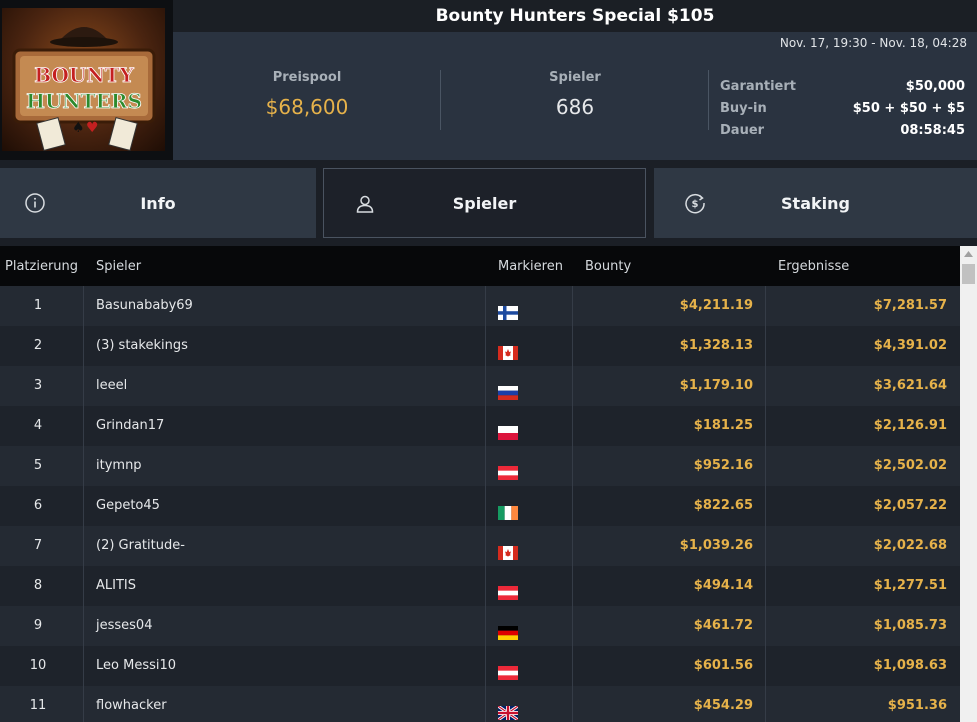 The width and height of the screenshot is (977, 722). What do you see at coordinates (116, 586) in the screenshot?
I see `row-player-name: ALITIS` at bounding box center [116, 586].